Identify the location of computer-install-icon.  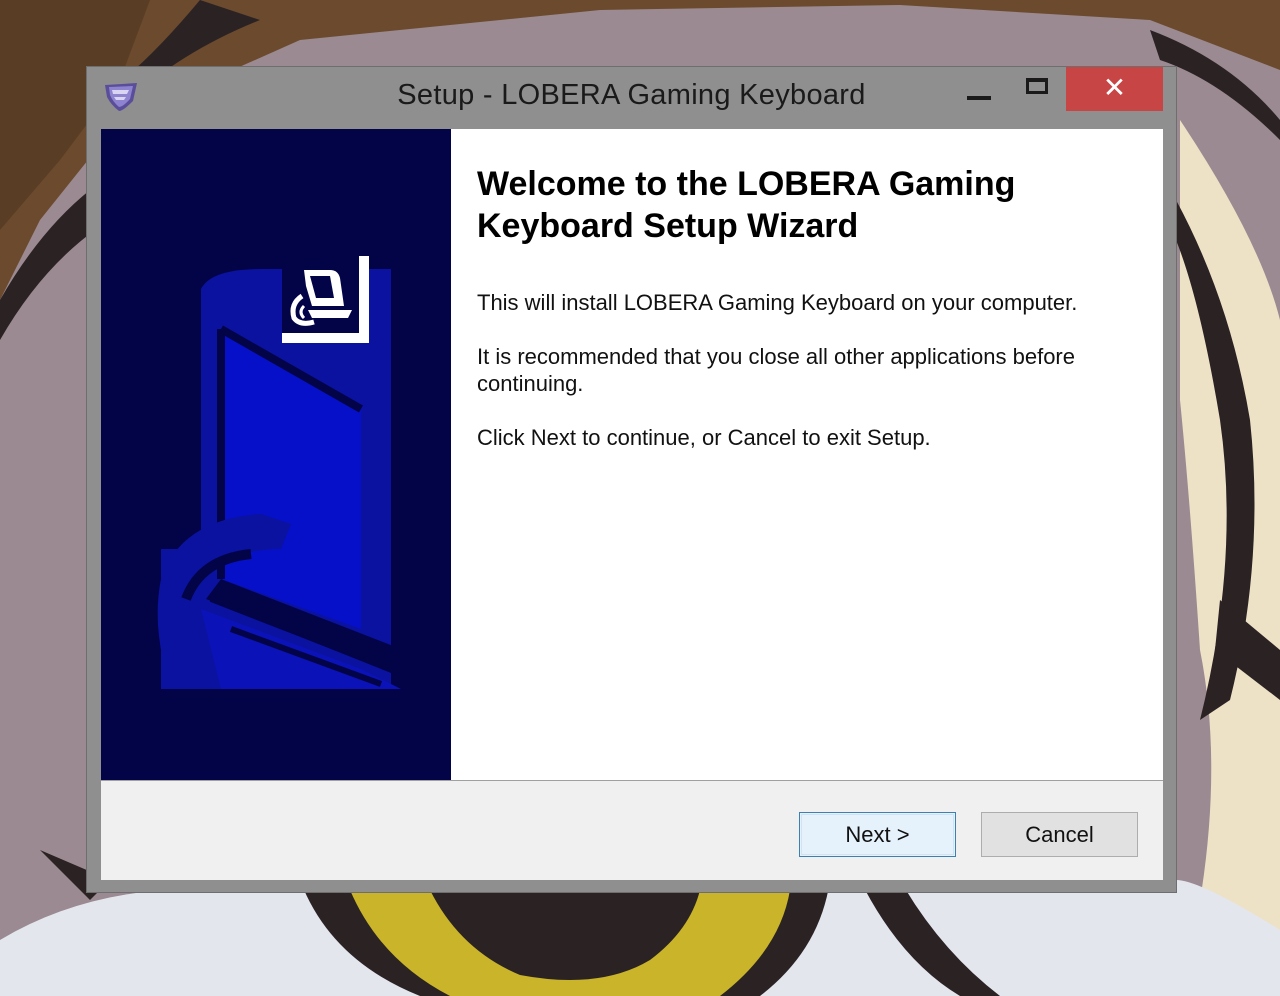
(325, 299).